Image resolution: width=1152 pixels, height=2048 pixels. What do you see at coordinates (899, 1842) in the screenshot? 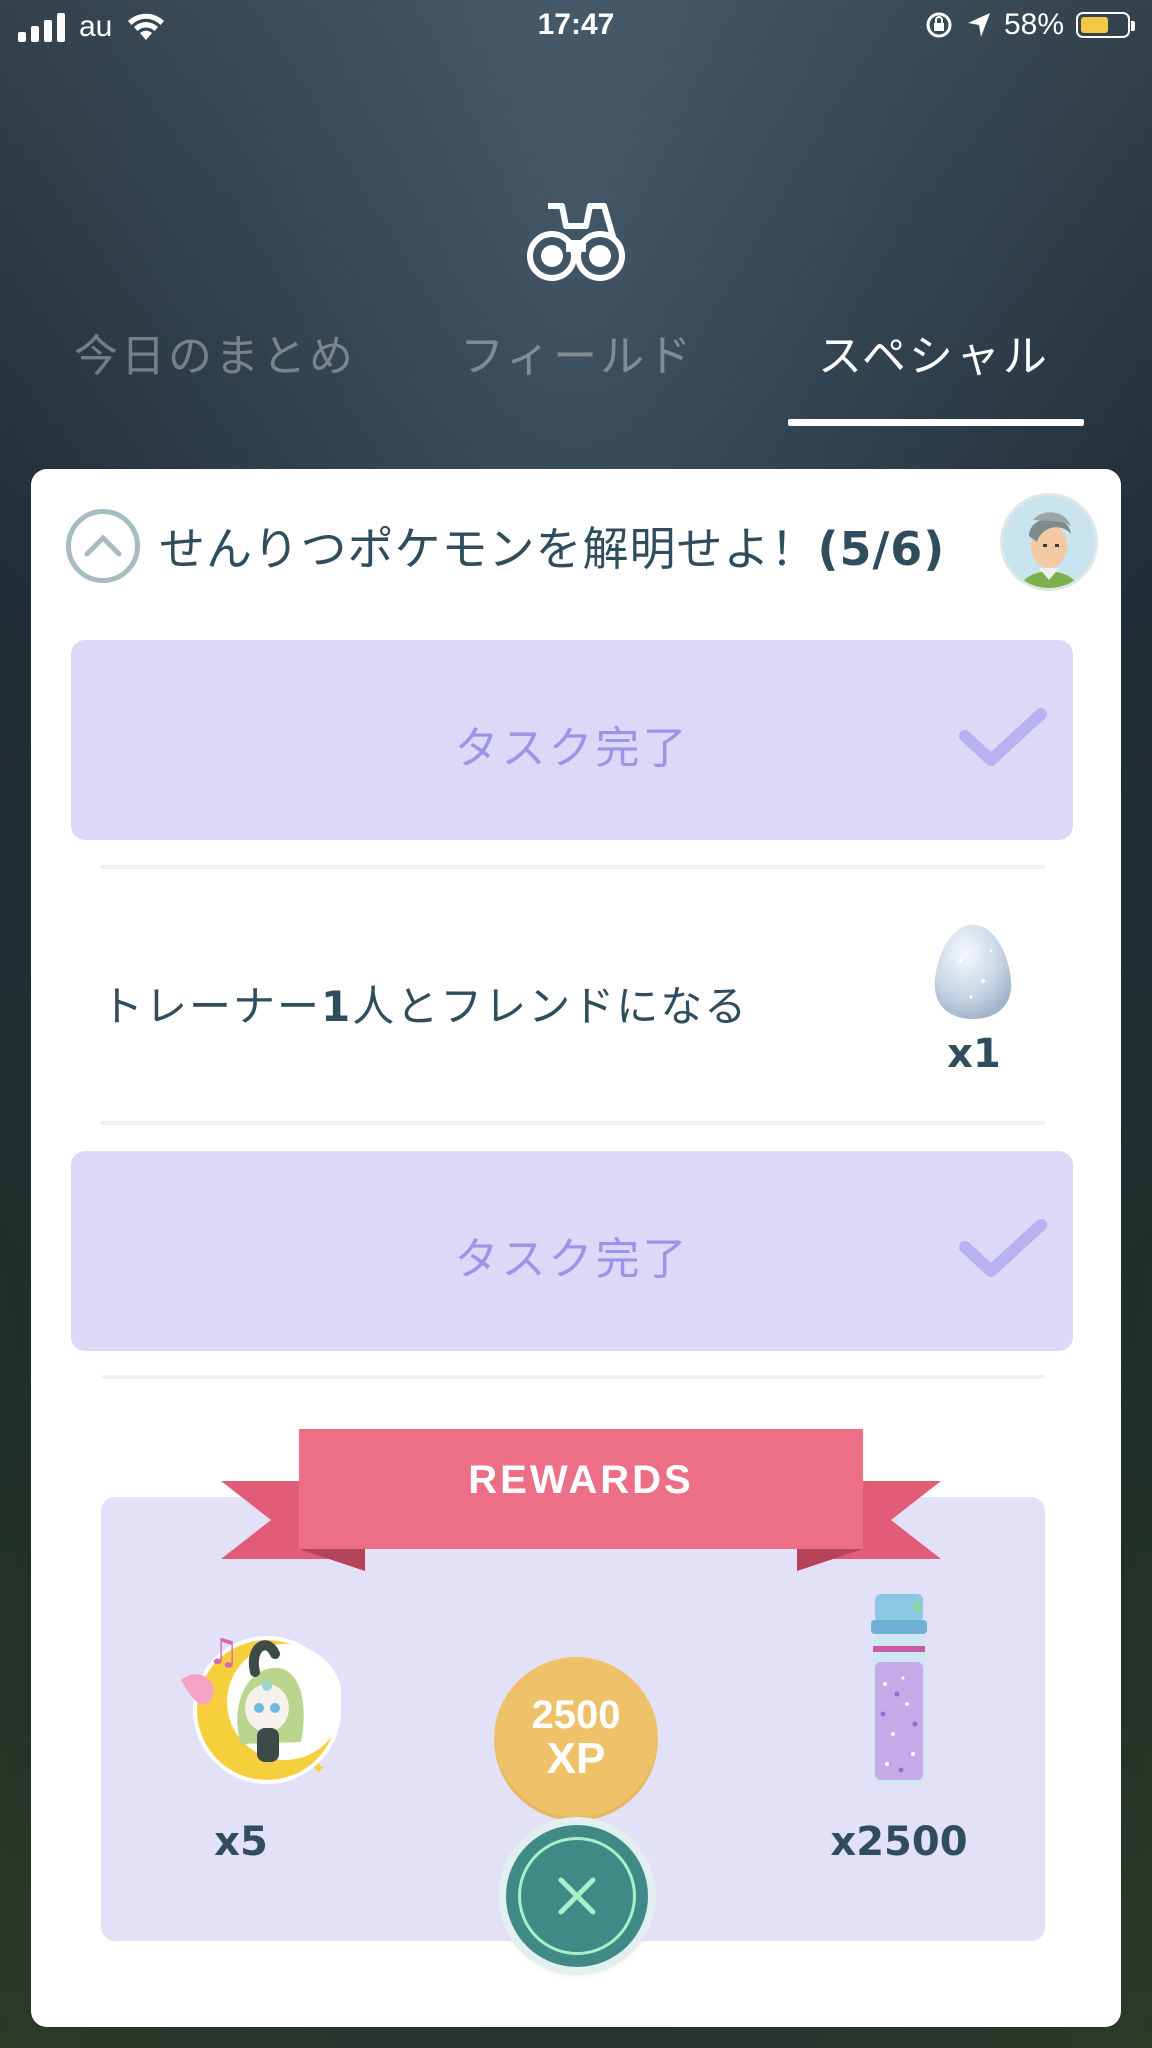
I see `stardust-reward-count: x2500` at bounding box center [899, 1842].